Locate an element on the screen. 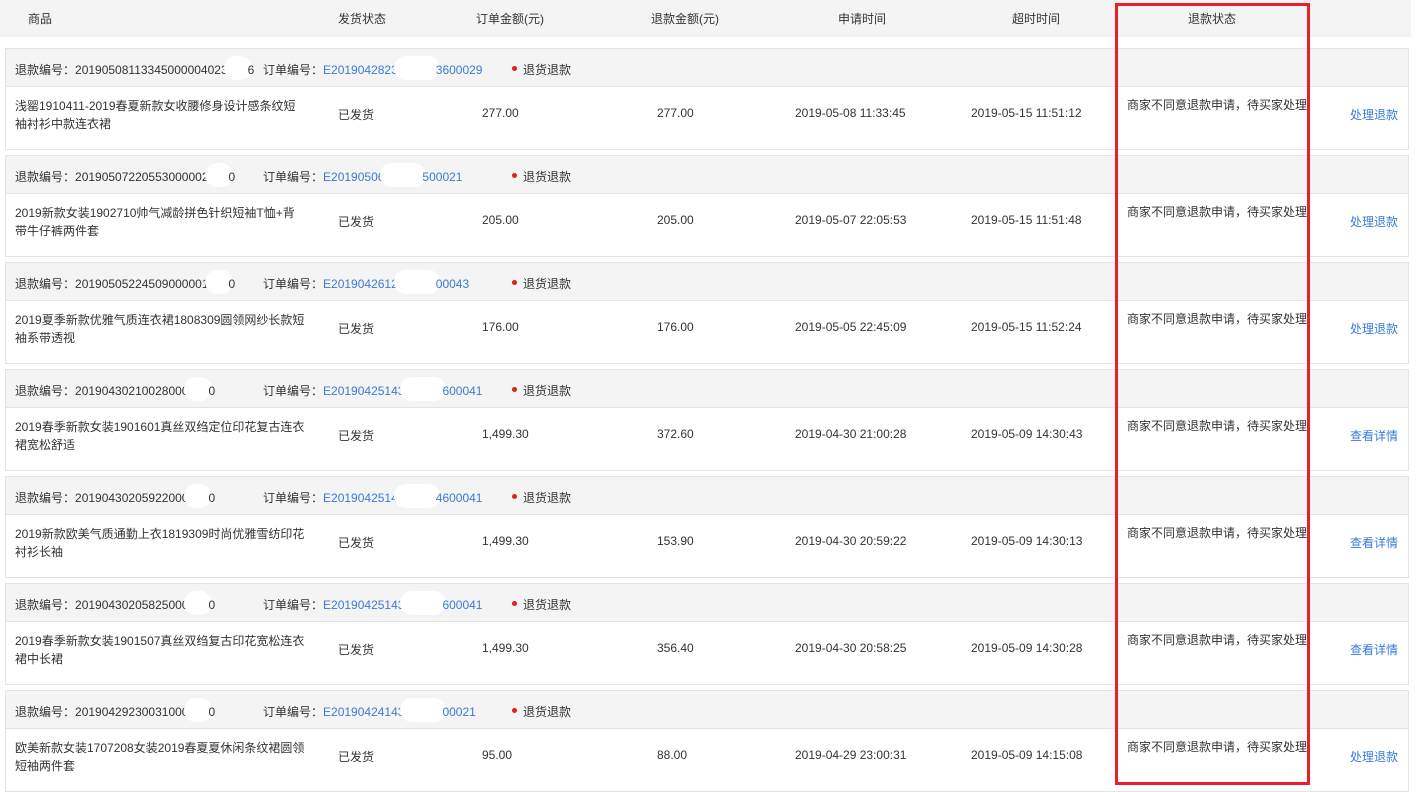 Image resolution: width=1419 pixels, height=792 pixels. apply-time: 2019-04-30 20:59:22 is located at coordinates (851, 541).